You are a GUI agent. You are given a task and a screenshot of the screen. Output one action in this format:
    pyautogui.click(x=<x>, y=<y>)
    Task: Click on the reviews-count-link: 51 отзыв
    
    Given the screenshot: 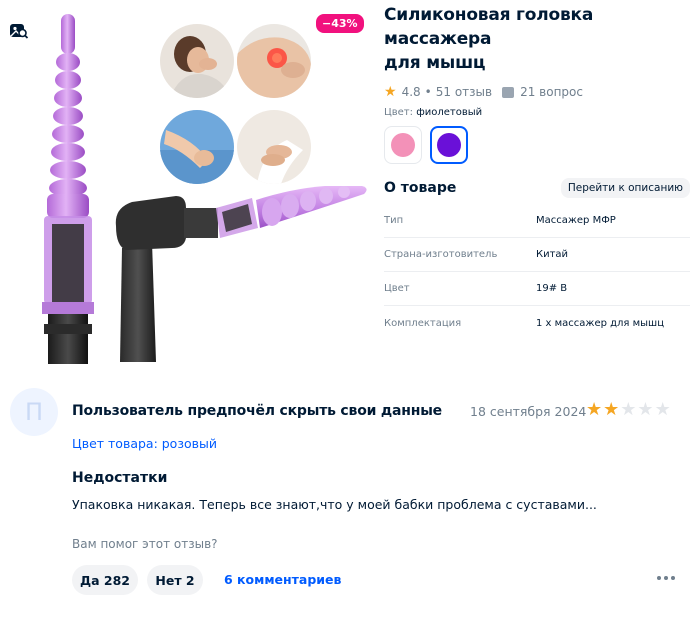 What is the action you would take?
    pyautogui.click(x=464, y=92)
    